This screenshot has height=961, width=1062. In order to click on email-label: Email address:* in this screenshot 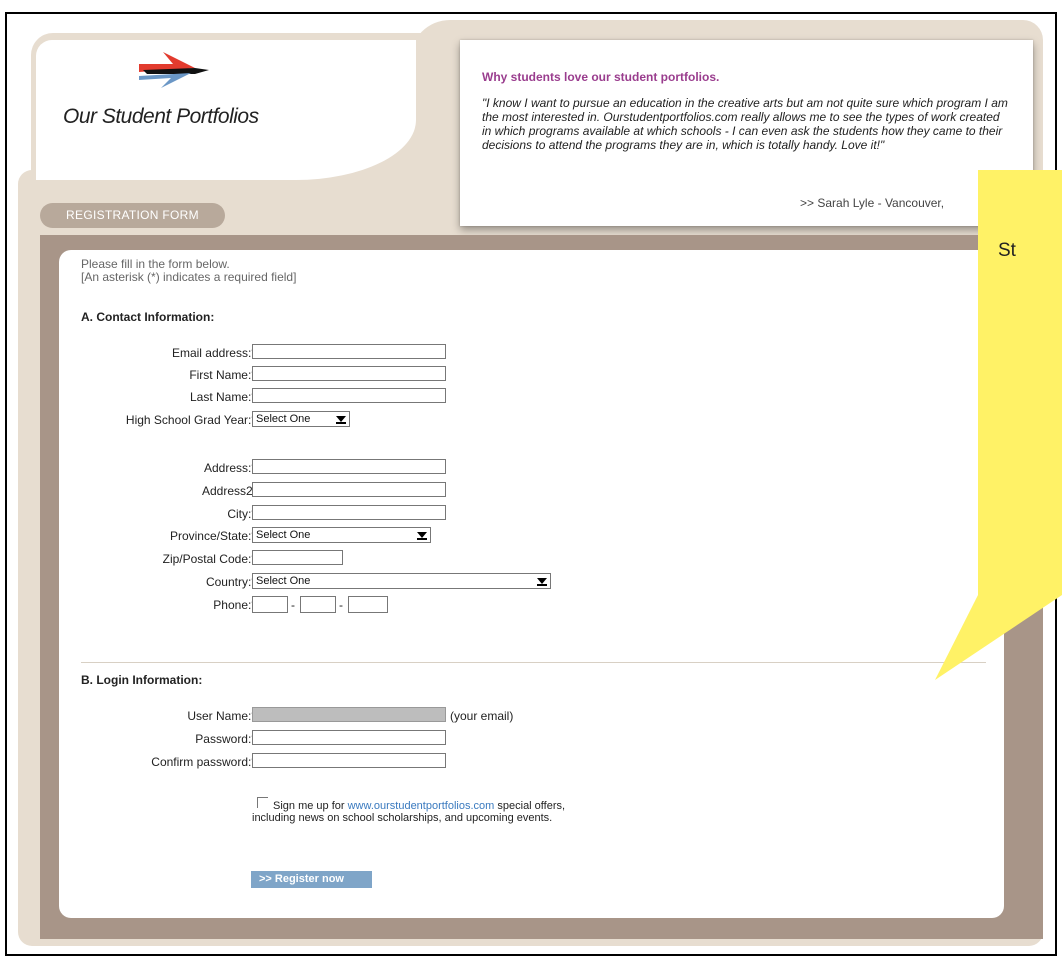, I will do `click(213, 353)`.